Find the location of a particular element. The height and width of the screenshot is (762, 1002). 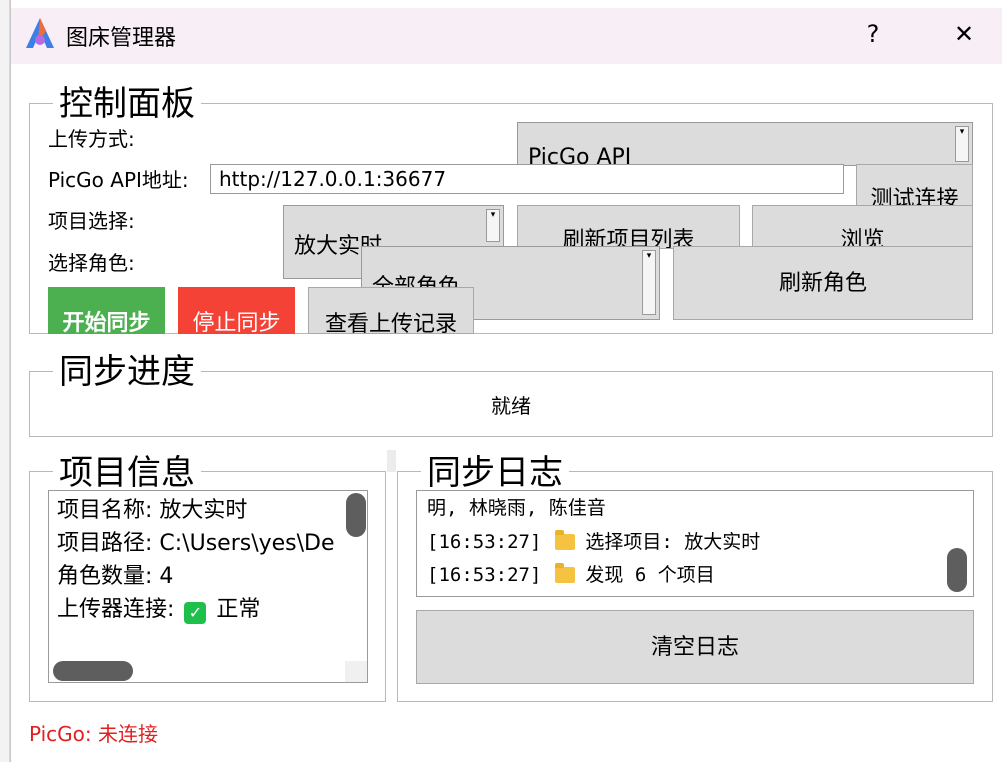

check-icon: ✓ is located at coordinates (195, 613).